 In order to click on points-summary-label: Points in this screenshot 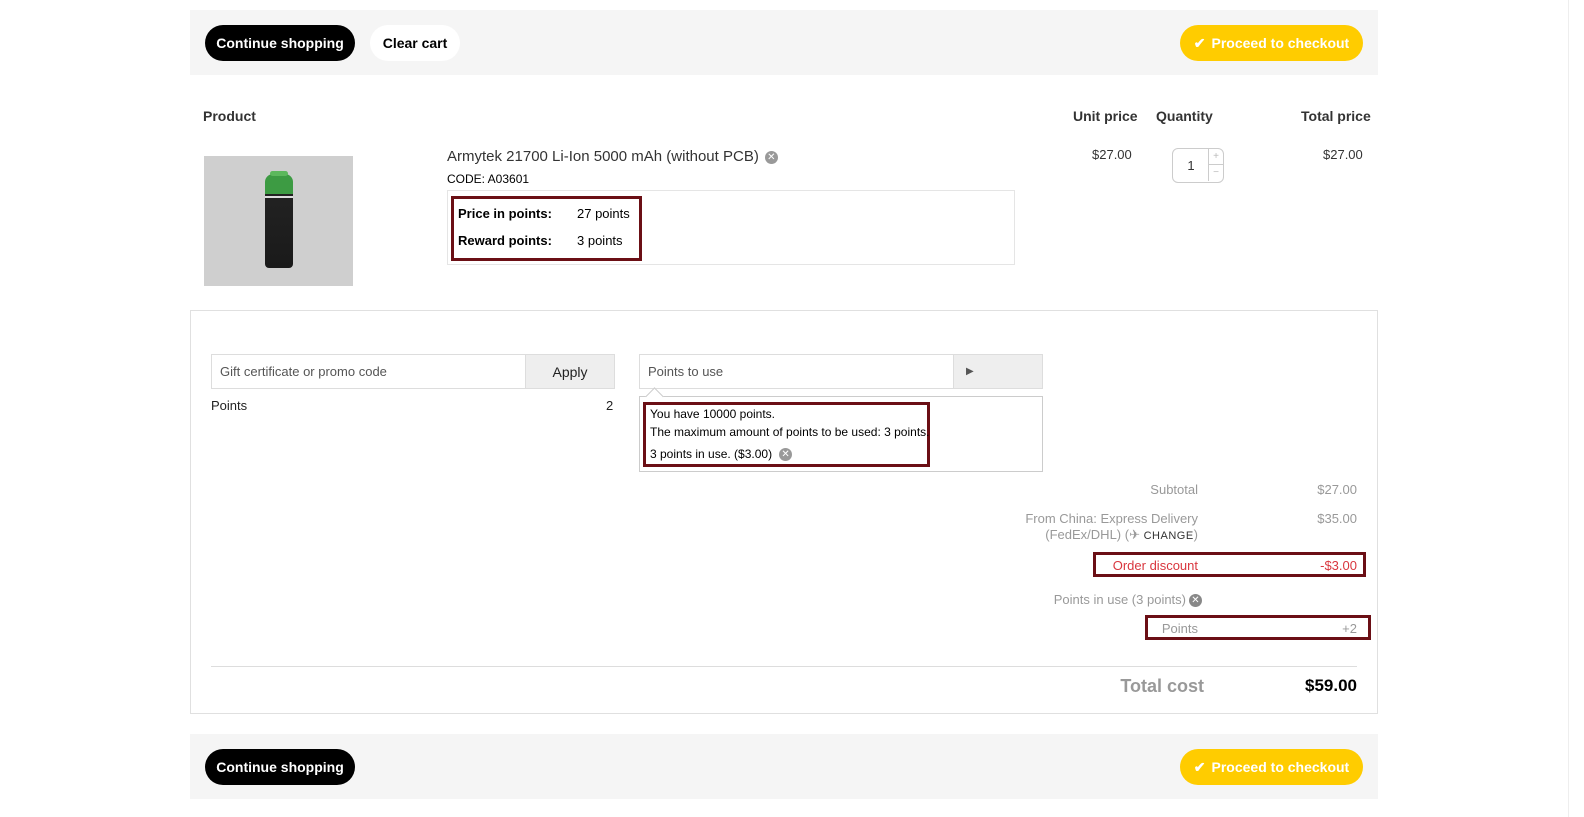, I will do `click(1179, 628)`.